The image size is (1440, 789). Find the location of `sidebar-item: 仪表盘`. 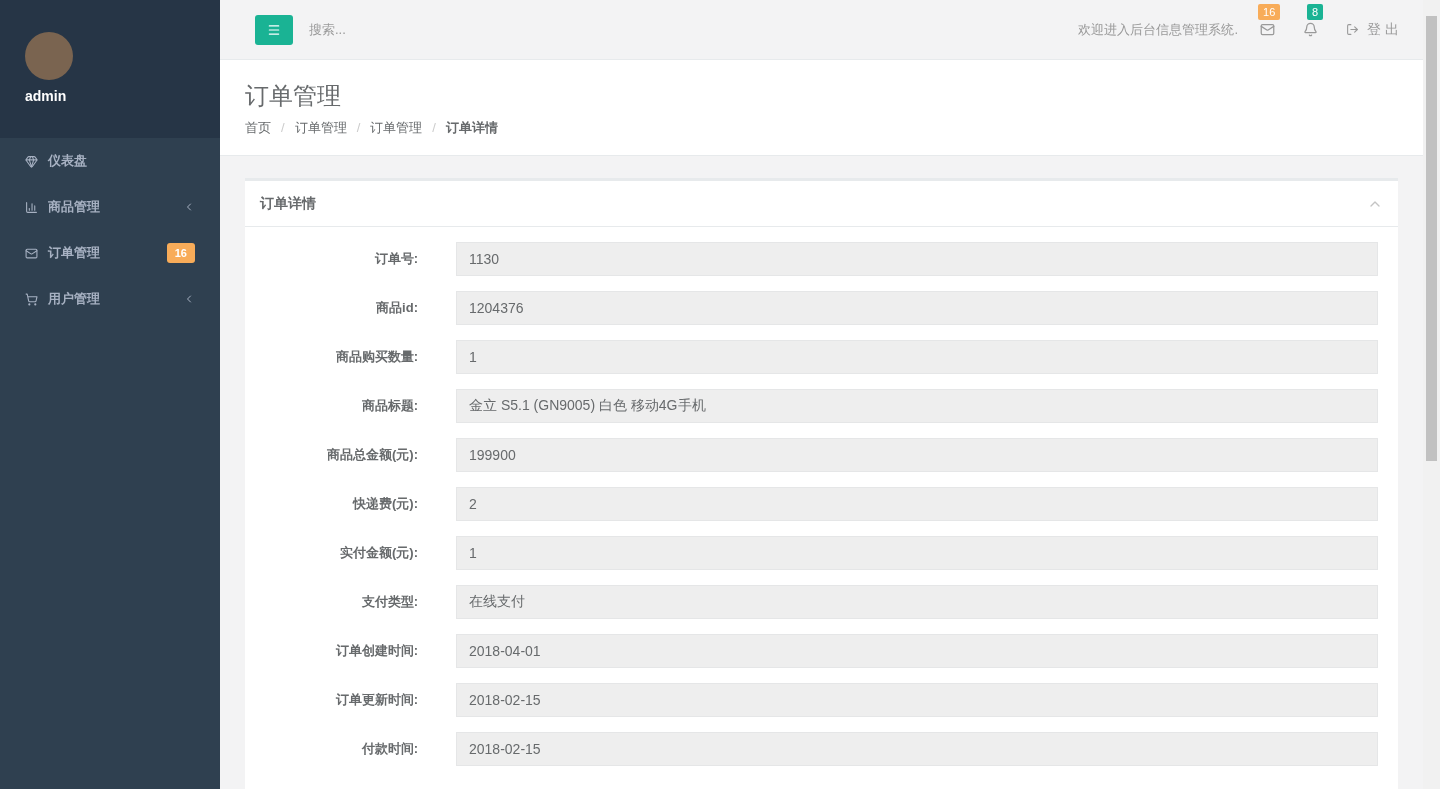

sidebar-item: 仪表盘 is located at coordinates (110, 161).